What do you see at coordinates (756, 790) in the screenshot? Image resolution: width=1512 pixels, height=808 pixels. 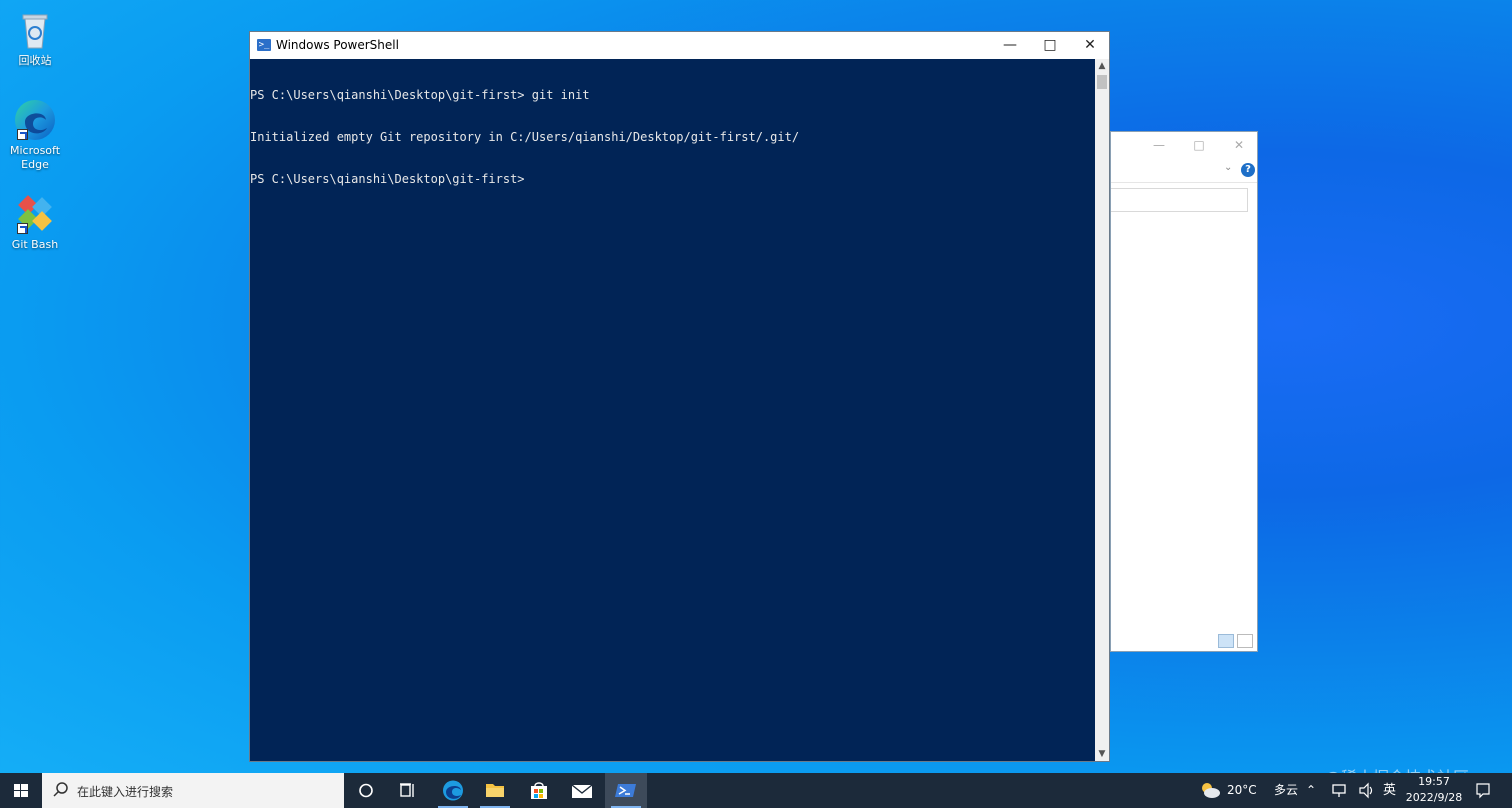 I see `taskbar: 在此键入进行搜索 20°C 多云 ⌃ 英 19:57 2022/9/28` at bounding box center [756, 790].